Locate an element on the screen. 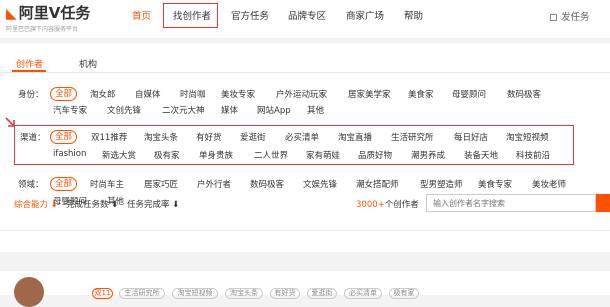 This screenshot has height=307, width=610. creator-card: 双11 生活研究所 淘宝短视频 淘宝头条 有好货 爱逛街 必买清单 极有家 is located at coordinates (305, 289).